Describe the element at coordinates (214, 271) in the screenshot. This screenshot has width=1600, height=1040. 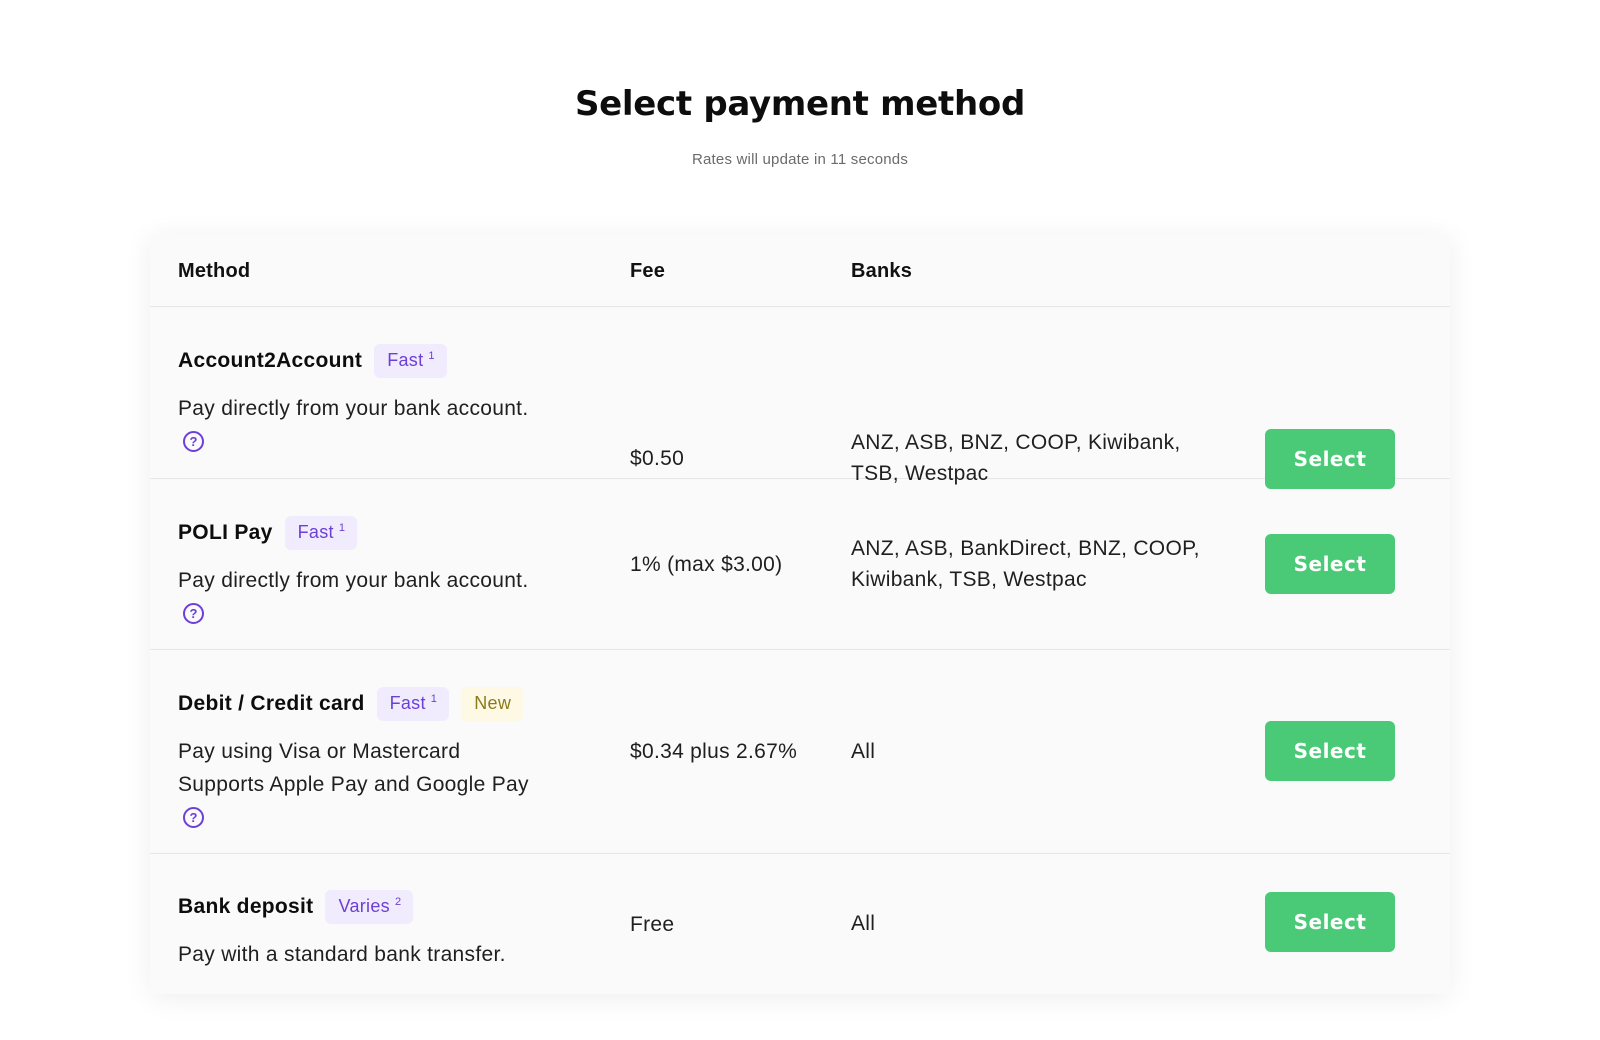
I see `column-header-method: Method` at that location.